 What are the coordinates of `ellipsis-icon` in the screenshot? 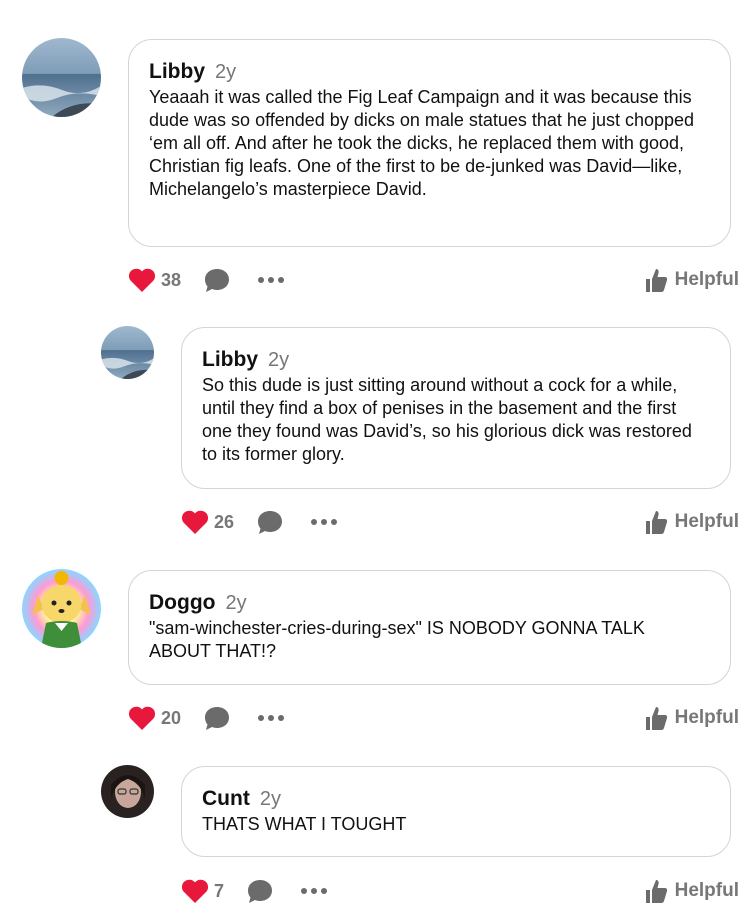 It's located at (314, 891).